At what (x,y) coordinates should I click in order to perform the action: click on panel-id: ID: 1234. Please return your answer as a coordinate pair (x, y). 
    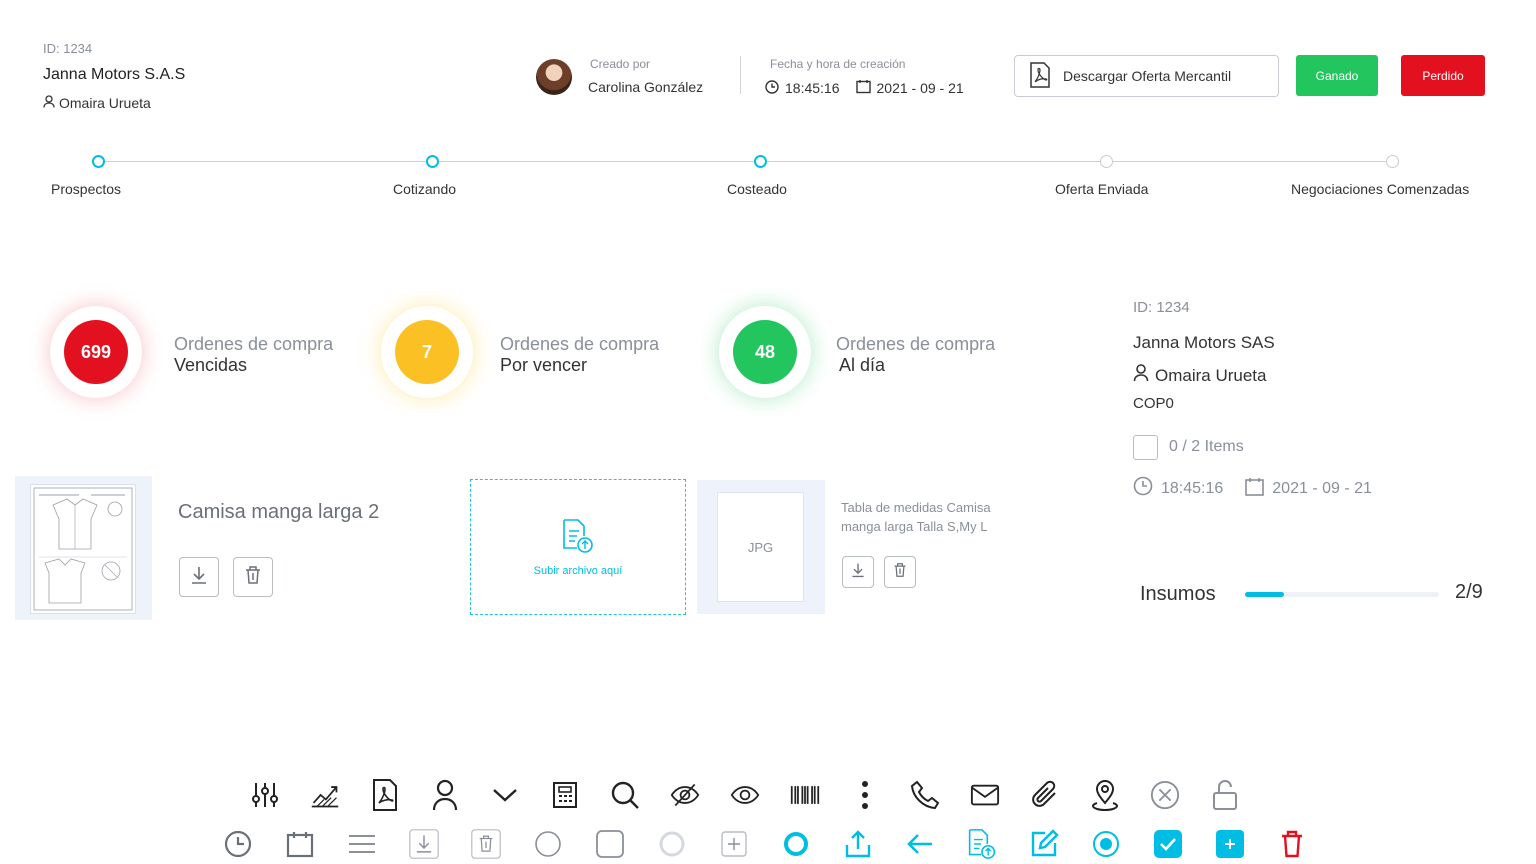
    Looking at the image, I should click on (1161, 307).